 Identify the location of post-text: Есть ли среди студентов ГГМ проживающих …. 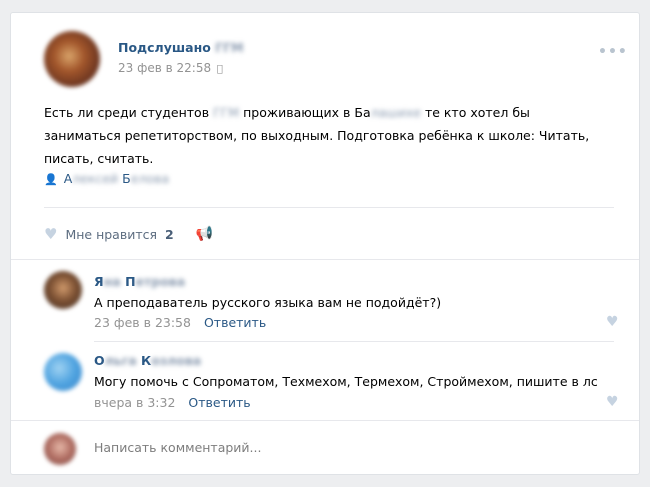
(324, 135).